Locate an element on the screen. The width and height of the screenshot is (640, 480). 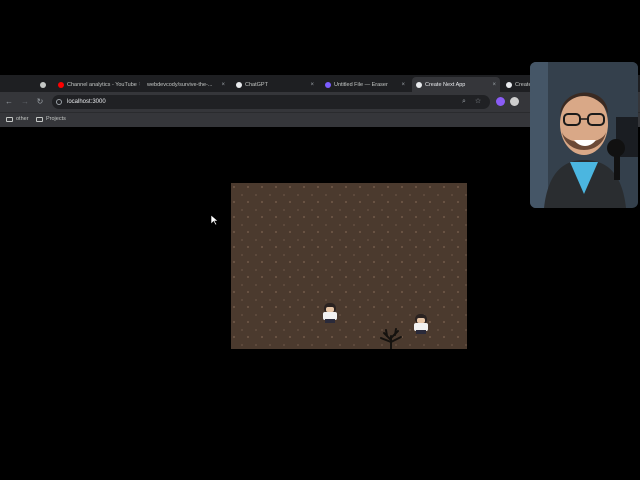
tab-create-next-app: Create Next App × is located at coordinates (456, 84).